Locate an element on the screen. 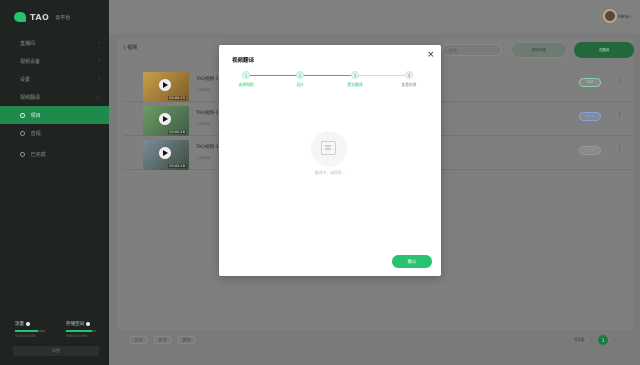  step-4: 4 查看结果 is located at coordinates (409, 79).